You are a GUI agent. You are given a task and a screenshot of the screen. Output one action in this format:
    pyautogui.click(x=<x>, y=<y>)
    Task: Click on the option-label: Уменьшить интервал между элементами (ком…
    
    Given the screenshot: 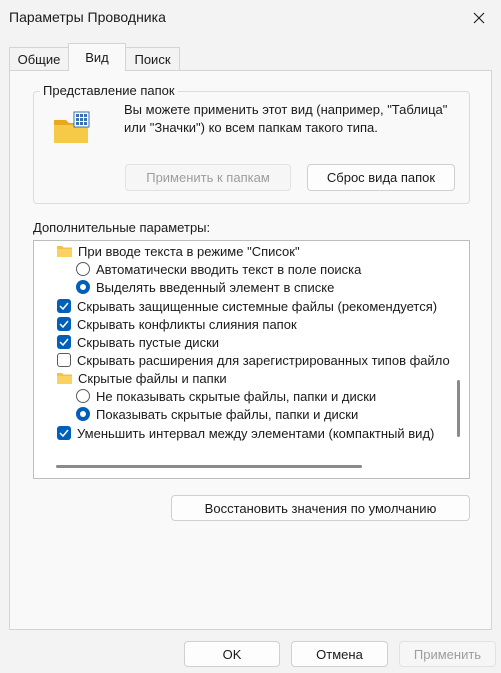 What is the action you would take?
    pyautogui.click(x=256, y=433)
    